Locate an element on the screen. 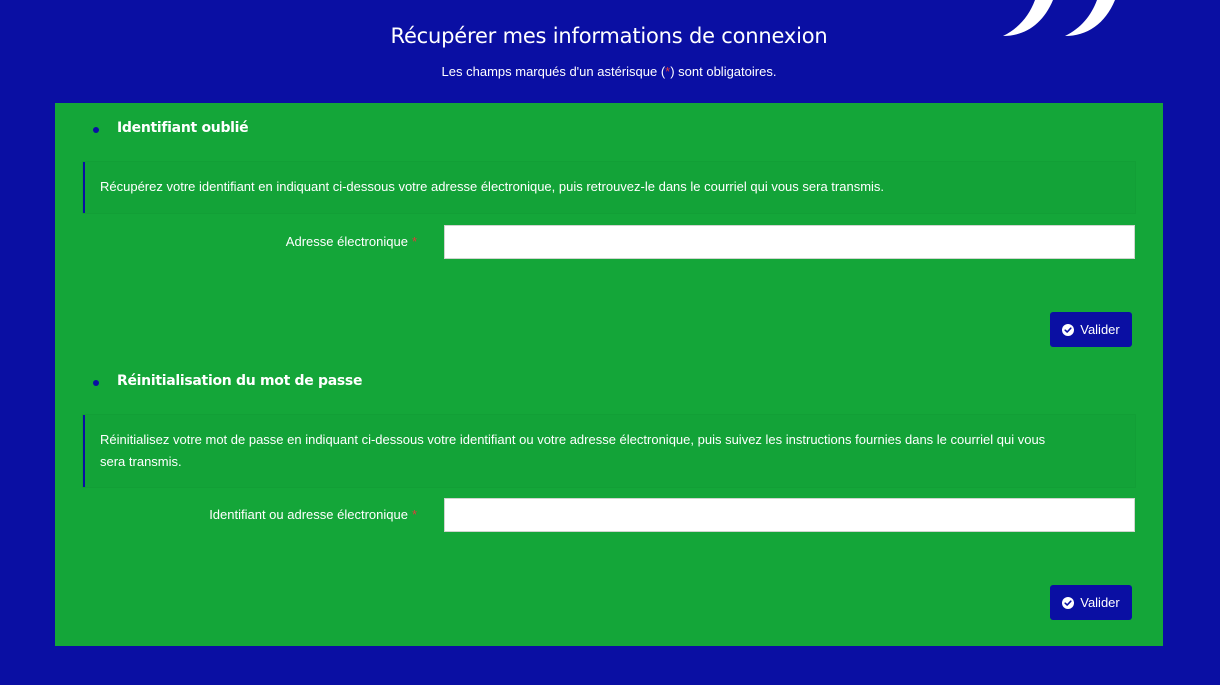 This screenshot has height=685, width=1220. identifier-or-email-label: Identifiant ou adresse électronique * is located at coordinates (313, 514).